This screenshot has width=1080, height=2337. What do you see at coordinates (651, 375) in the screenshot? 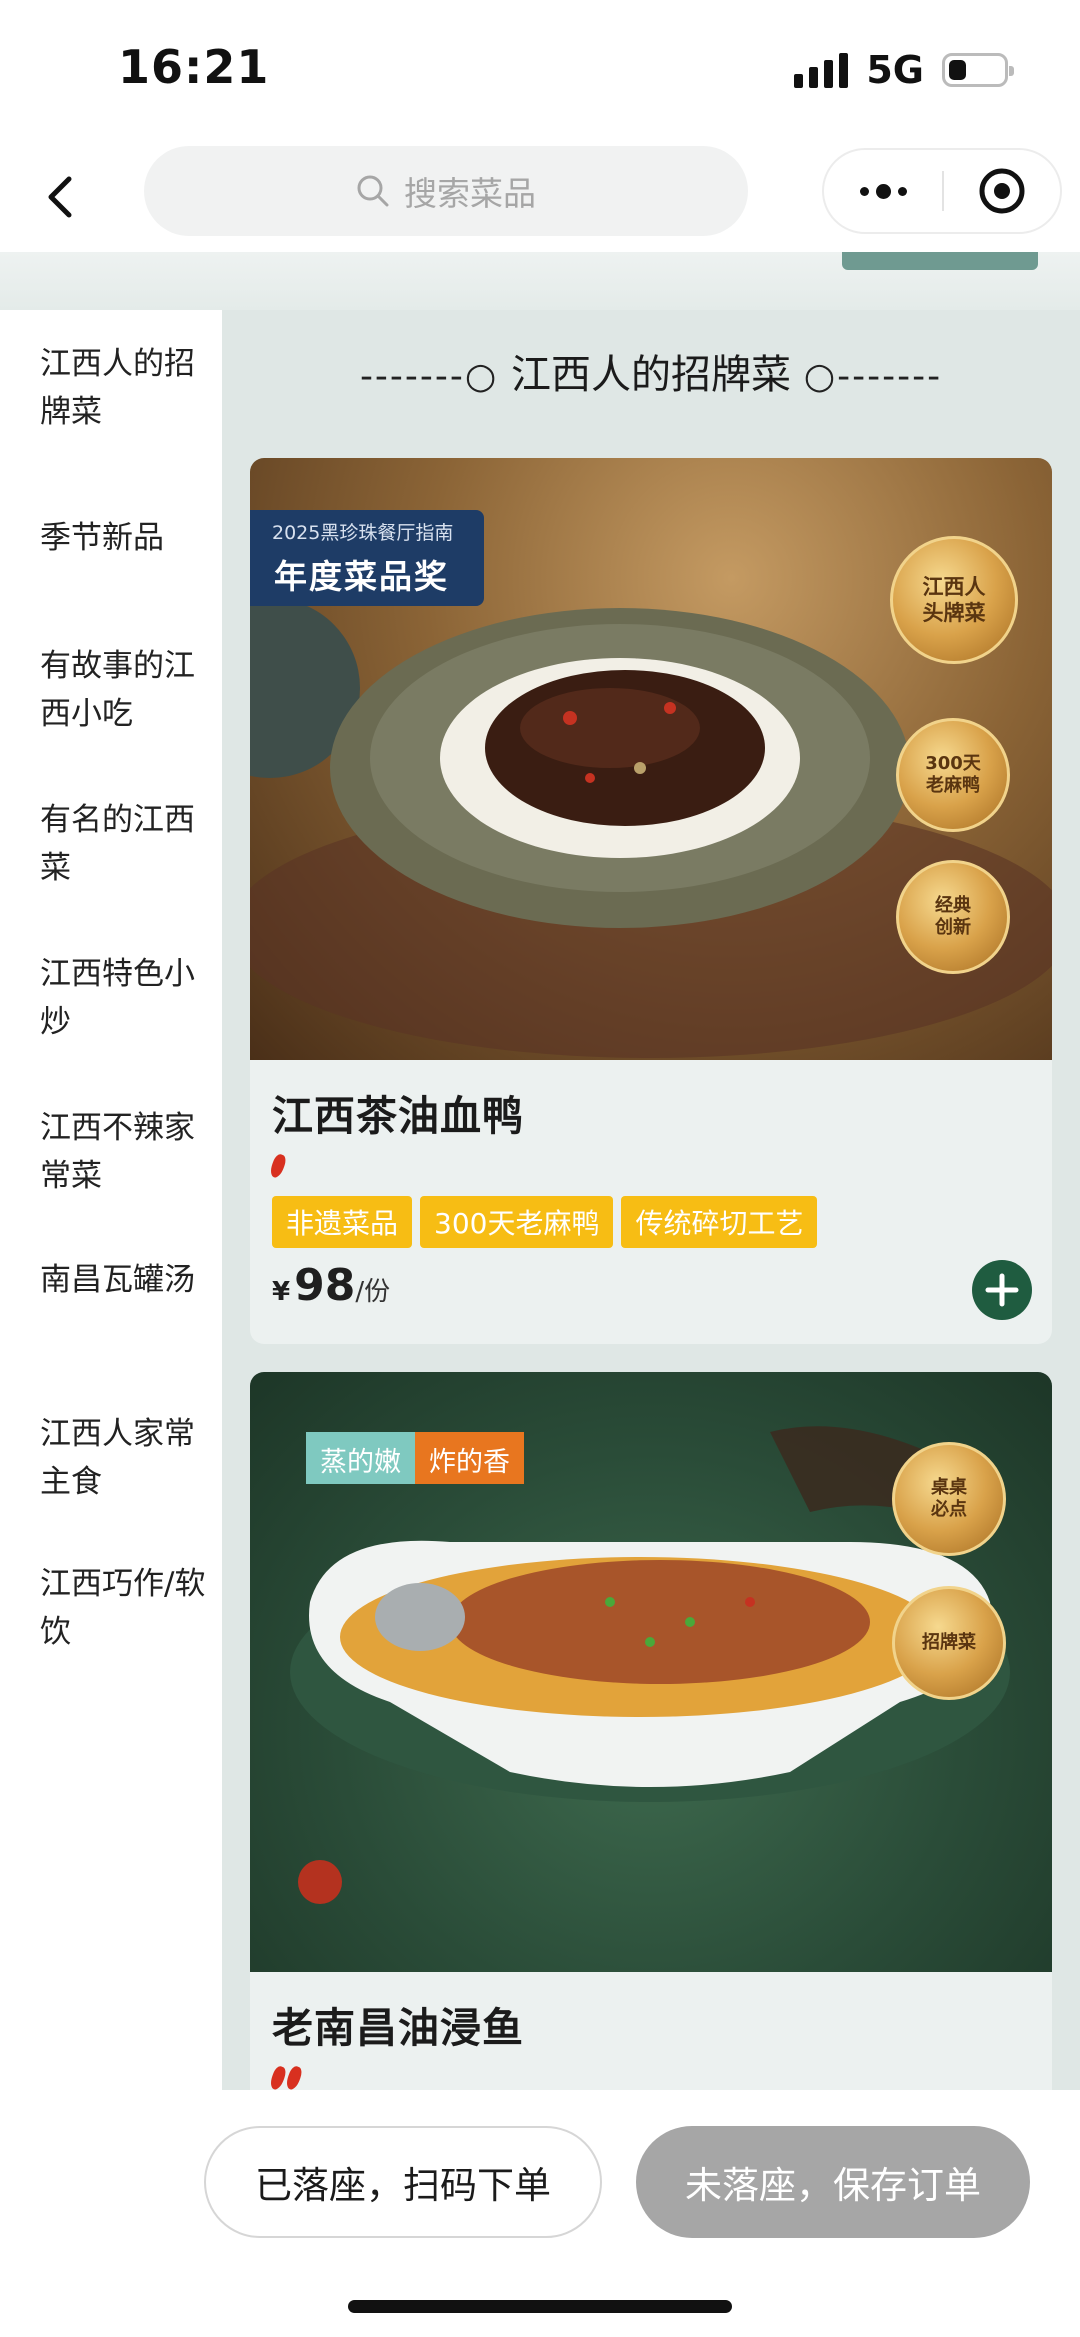
I see `section-title-text: 江西人的招牌菜` at bounding box center [651, 375].